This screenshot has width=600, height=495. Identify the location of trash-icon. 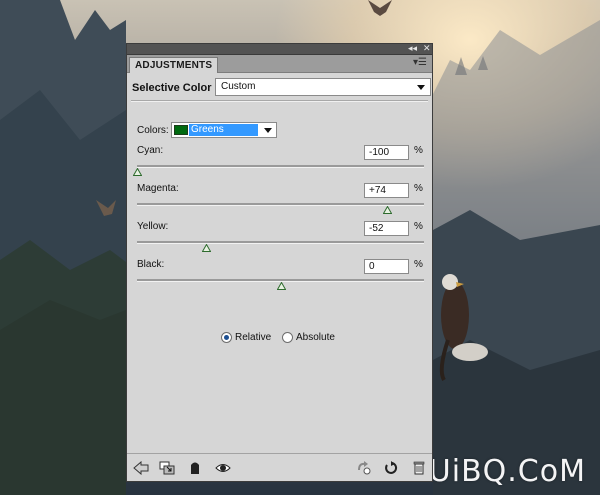
(419, 468).